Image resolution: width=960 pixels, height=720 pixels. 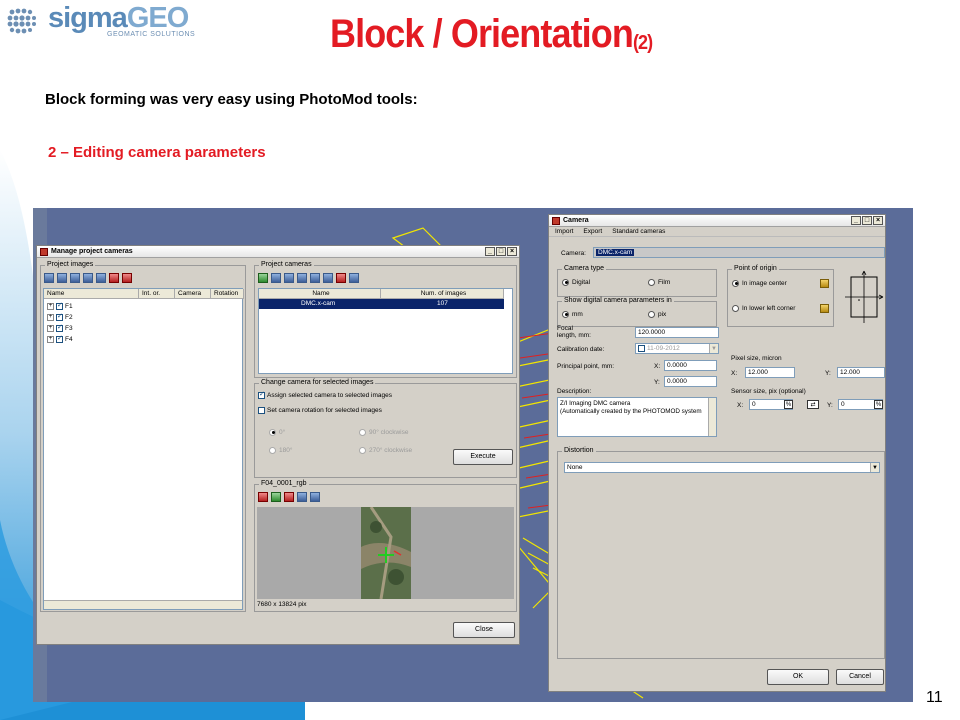 I want to click on unit-mm-radio: mm, so click(x=572, y=315).